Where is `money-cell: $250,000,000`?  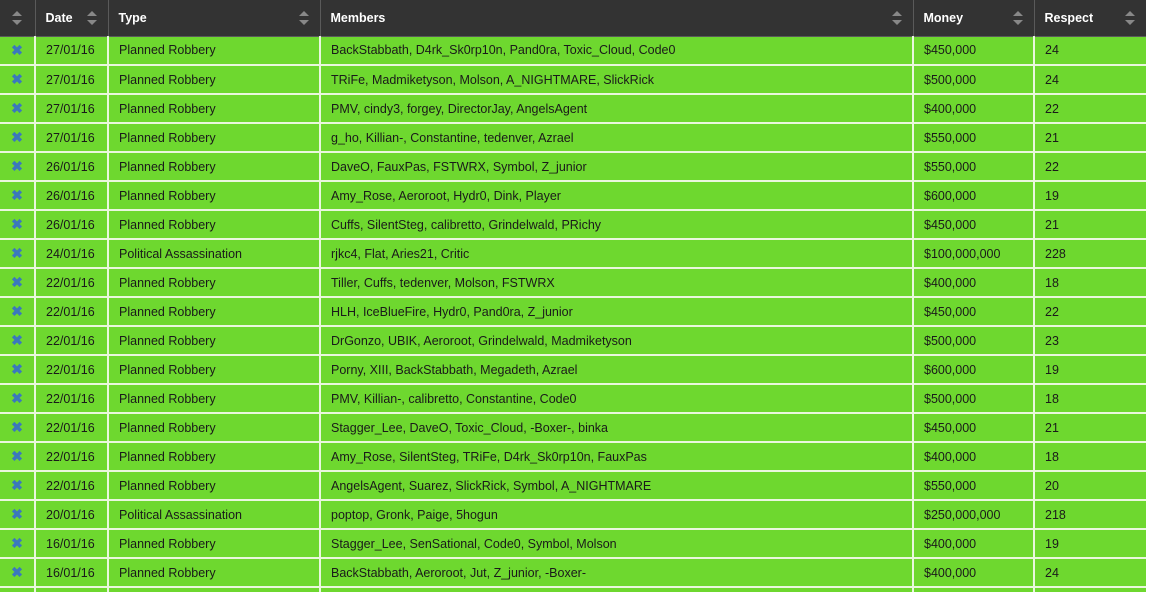 money-cell: $250,000,000 is located at coordinates (974, 515).